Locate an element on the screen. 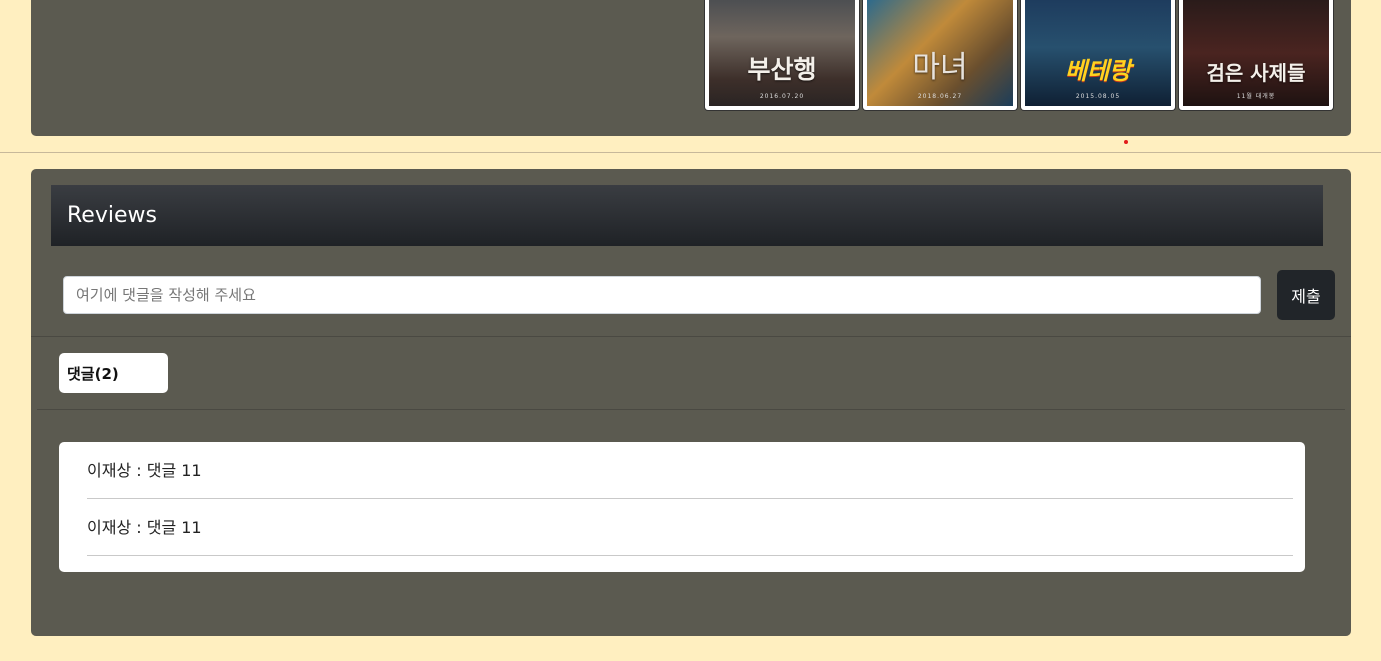  poster-priests: 검은 사제들 11월 대개봉 is located at coordinates (1256, 55).